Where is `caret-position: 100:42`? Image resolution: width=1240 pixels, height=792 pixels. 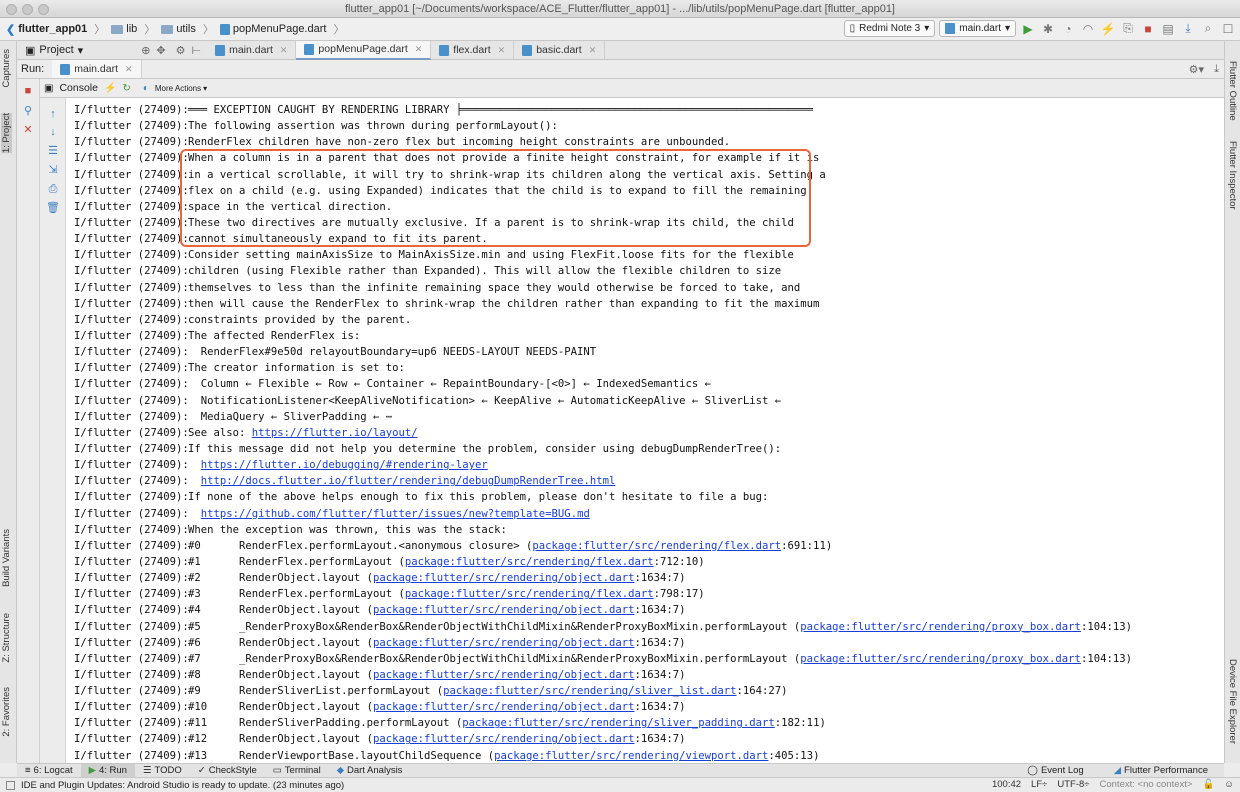 caret-position: 100:42 is located at coordinates (1006, 784).